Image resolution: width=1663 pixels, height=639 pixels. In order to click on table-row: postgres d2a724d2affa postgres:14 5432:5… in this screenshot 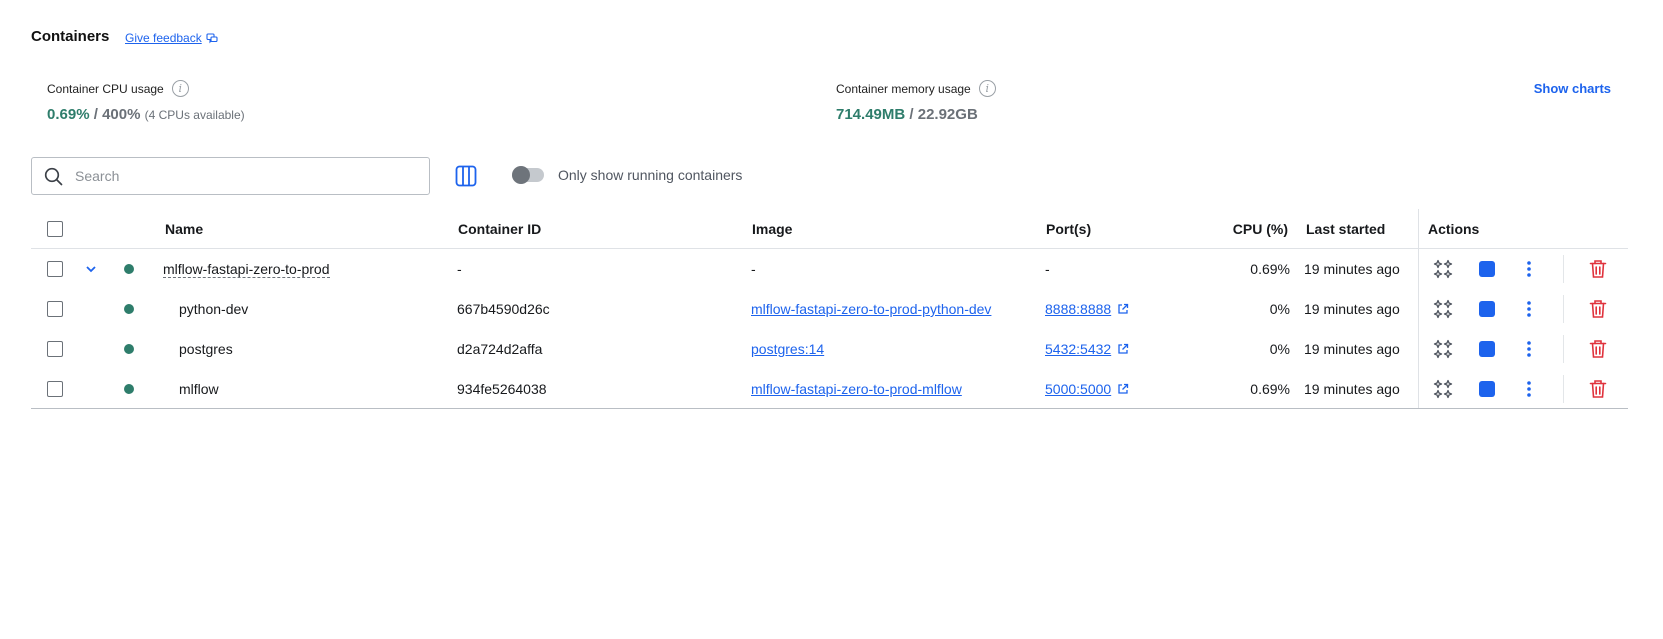, I will do `click(829, 349)`.